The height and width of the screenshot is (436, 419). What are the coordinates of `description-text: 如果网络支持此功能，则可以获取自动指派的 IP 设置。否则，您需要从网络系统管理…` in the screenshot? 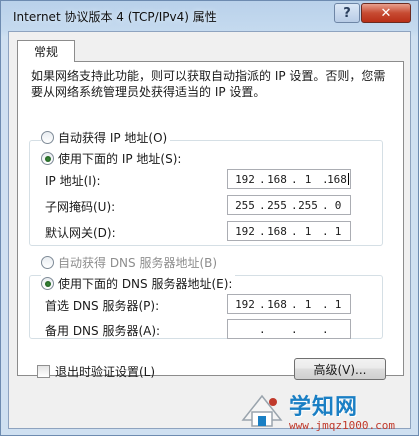 It's located at (208, 84).